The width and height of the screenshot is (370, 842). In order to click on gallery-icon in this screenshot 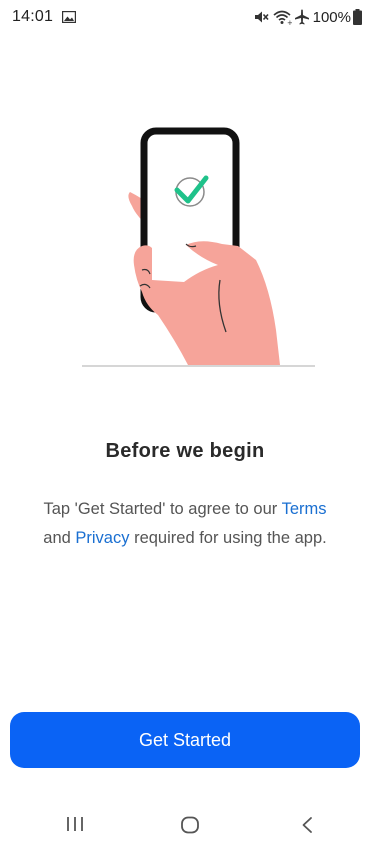, I will do `click(69, 17)`.